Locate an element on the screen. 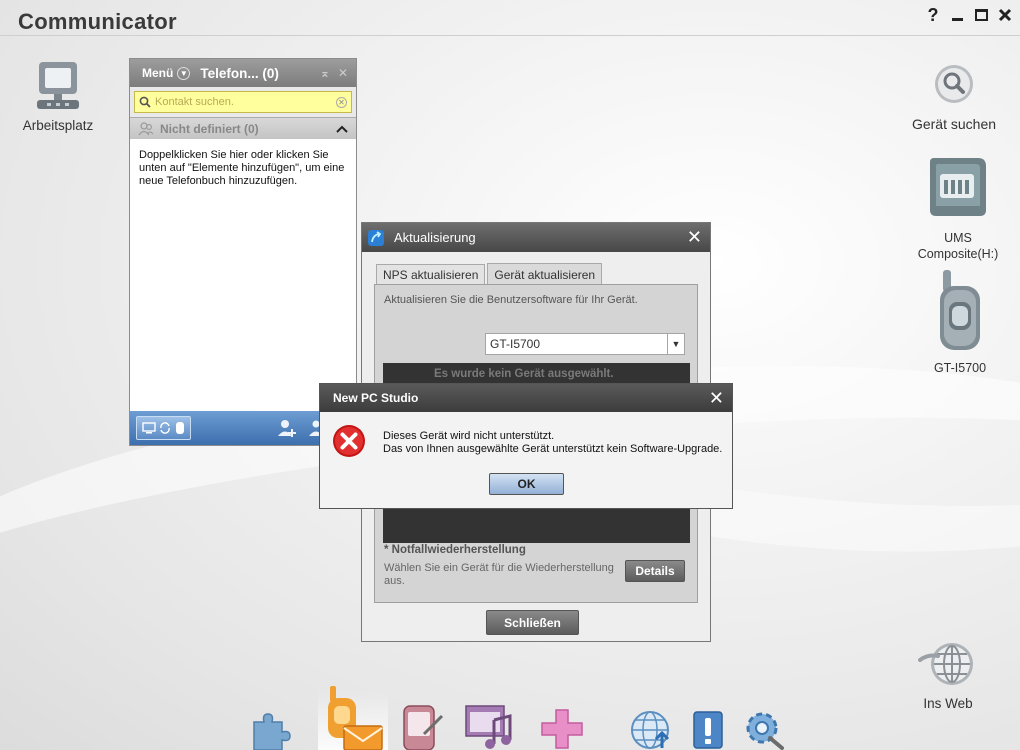 The width and height of the screenshot is (1020, 750). update-dialog-titlebar: Aktualisierung ✕ is located at coordinates (536, 237).